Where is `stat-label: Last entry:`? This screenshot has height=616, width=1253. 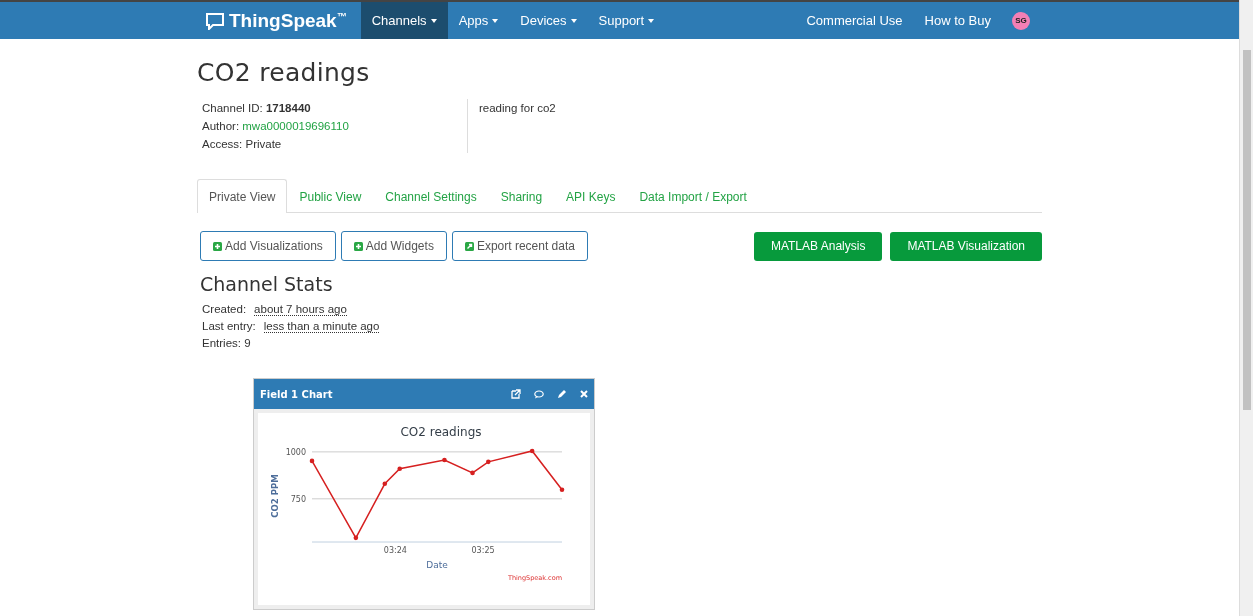 stat-label: Last entry: is located at coordinates (229, 326).